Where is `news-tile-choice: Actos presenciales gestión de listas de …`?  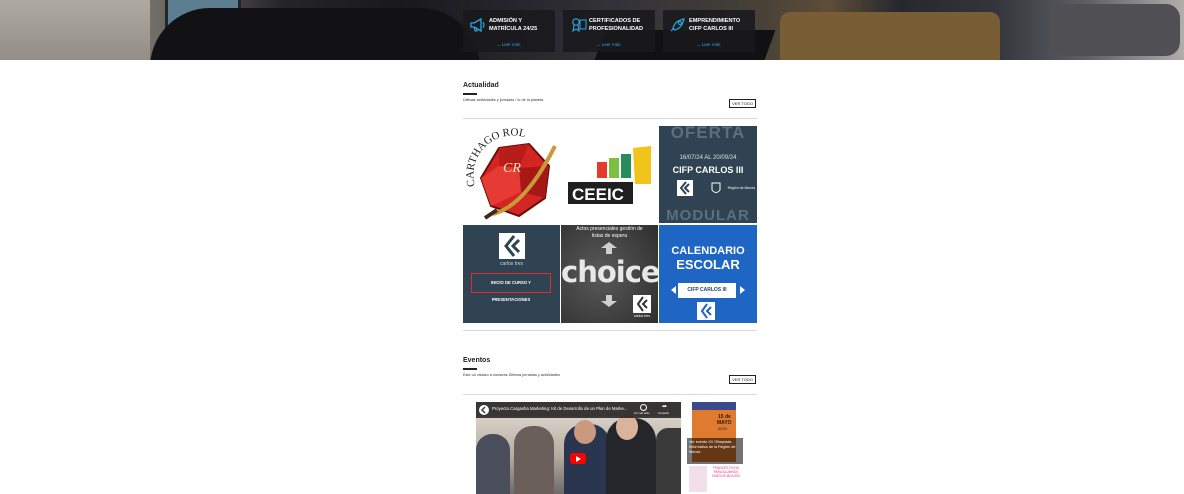
news-tile-choice: Actos presenciales gestión de listas de … is located at coordinates (609, 274).